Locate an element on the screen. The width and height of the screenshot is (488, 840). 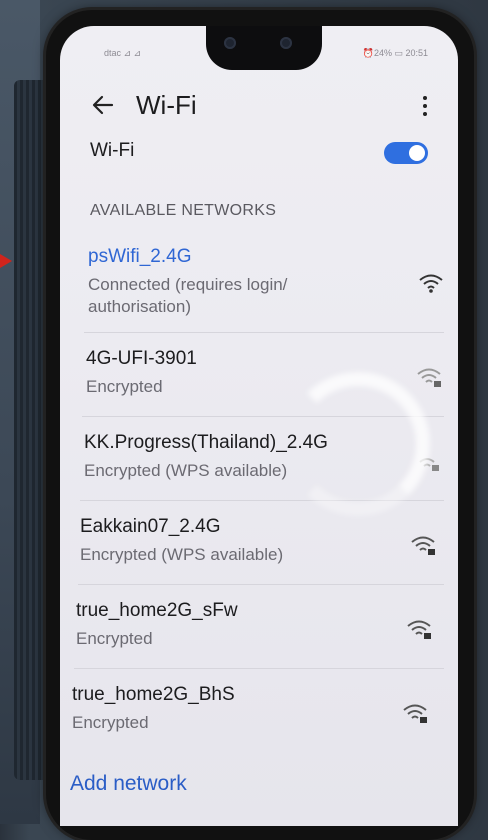
wifi-toggle-switch is located at coordinates (406, 153).